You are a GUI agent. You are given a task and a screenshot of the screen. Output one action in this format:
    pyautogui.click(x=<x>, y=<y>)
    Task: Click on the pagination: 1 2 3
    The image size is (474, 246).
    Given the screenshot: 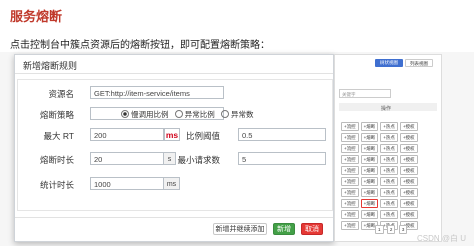 What is the action you would take?
    pyautogui.click(x=392, y=229)
    